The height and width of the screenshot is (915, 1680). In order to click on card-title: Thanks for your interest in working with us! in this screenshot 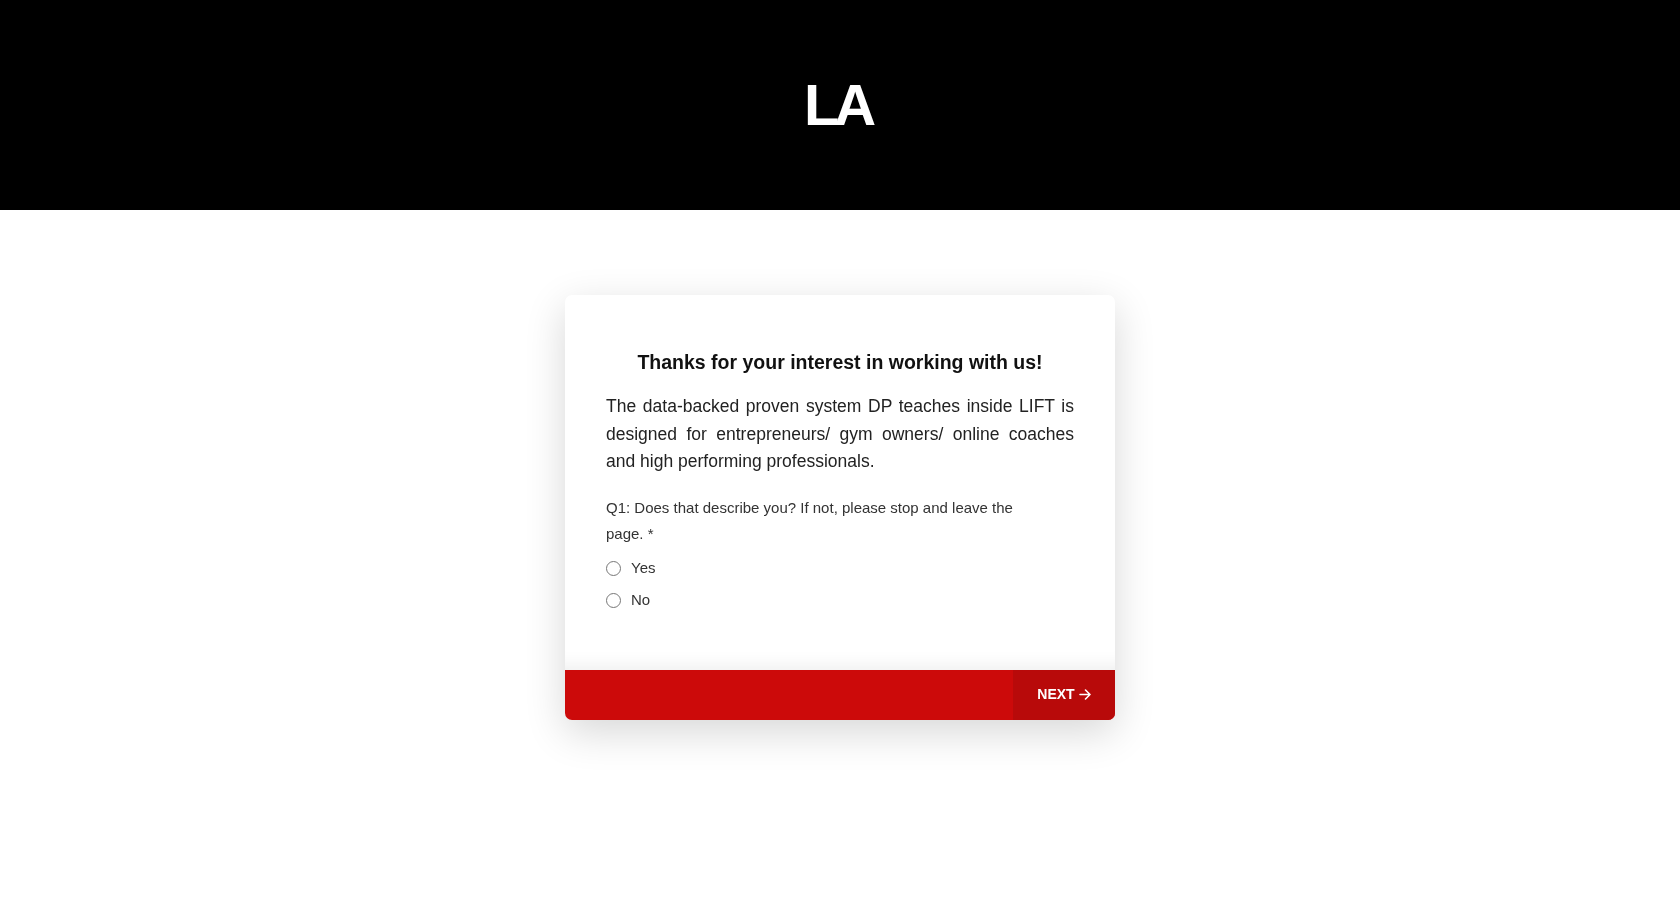, I will do `click(840, 362)`.